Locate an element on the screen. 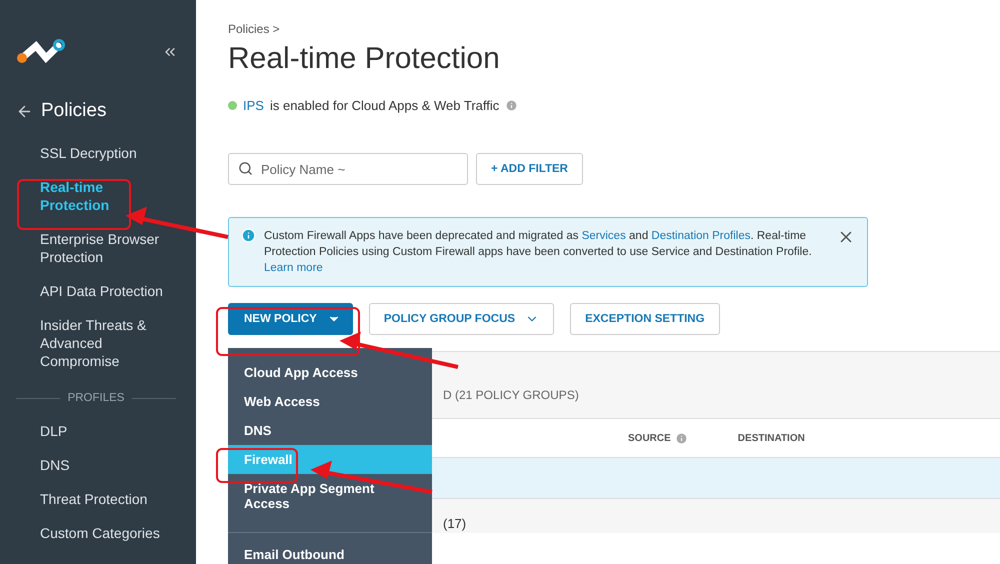 This screenshot has width=1000, height=564. menu-item: Email Outbound is located at coordinates (330, 548).